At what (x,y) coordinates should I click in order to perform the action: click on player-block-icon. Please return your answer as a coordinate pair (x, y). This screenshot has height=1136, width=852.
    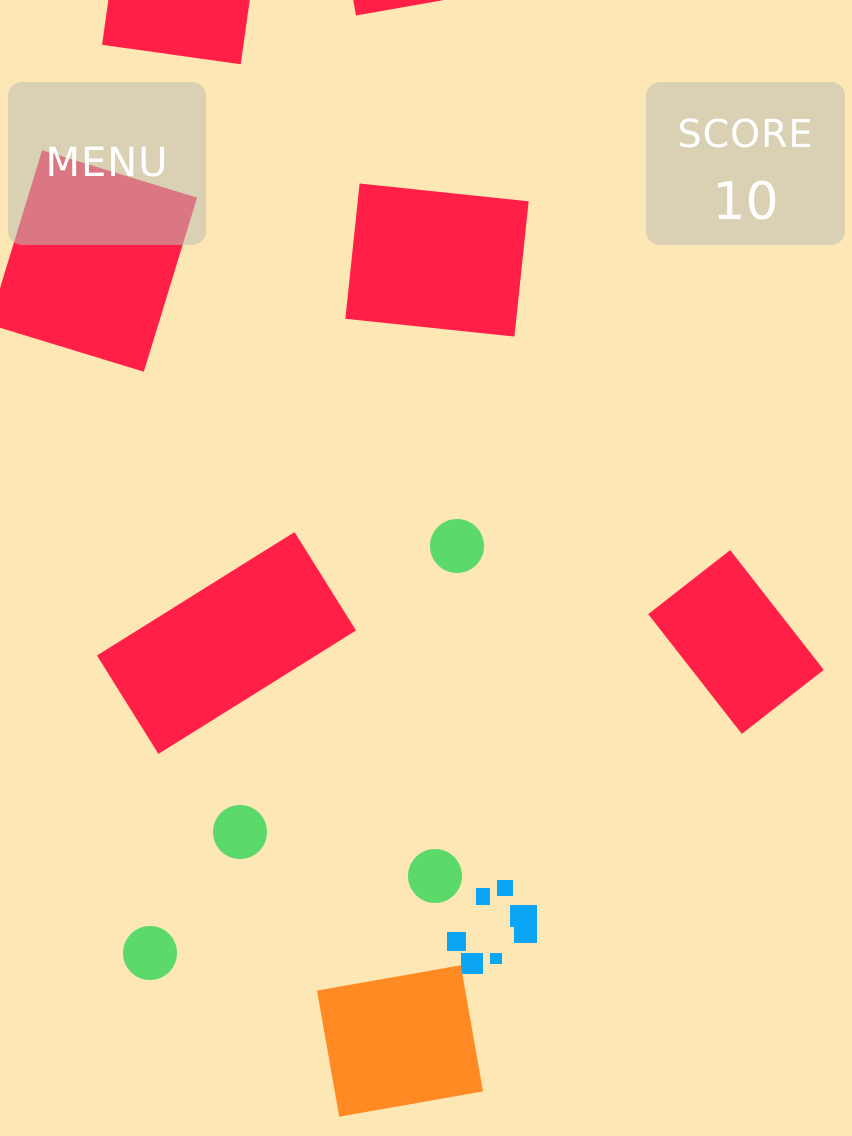
    Looking at the image, I should click on (400, 1041).